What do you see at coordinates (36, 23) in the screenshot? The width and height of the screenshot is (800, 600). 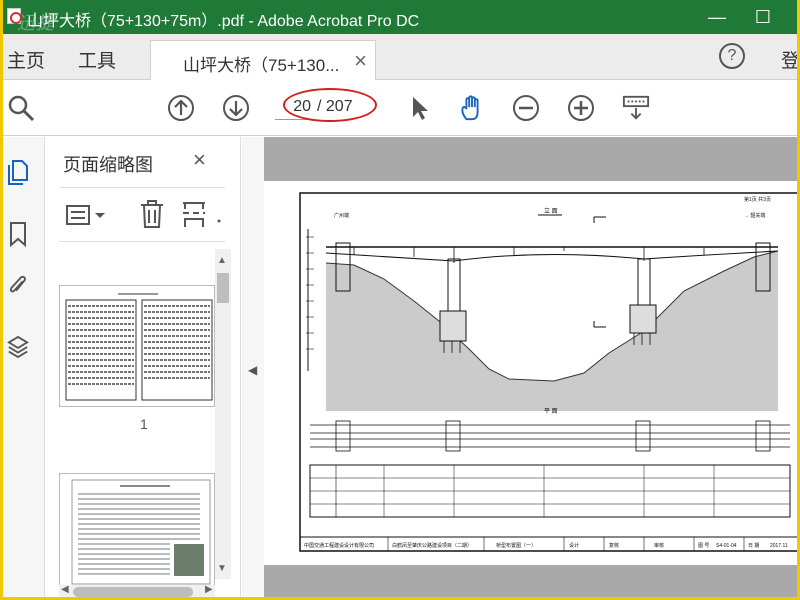 I see `watermark: 迅捷` at bounding box center [36, 23].